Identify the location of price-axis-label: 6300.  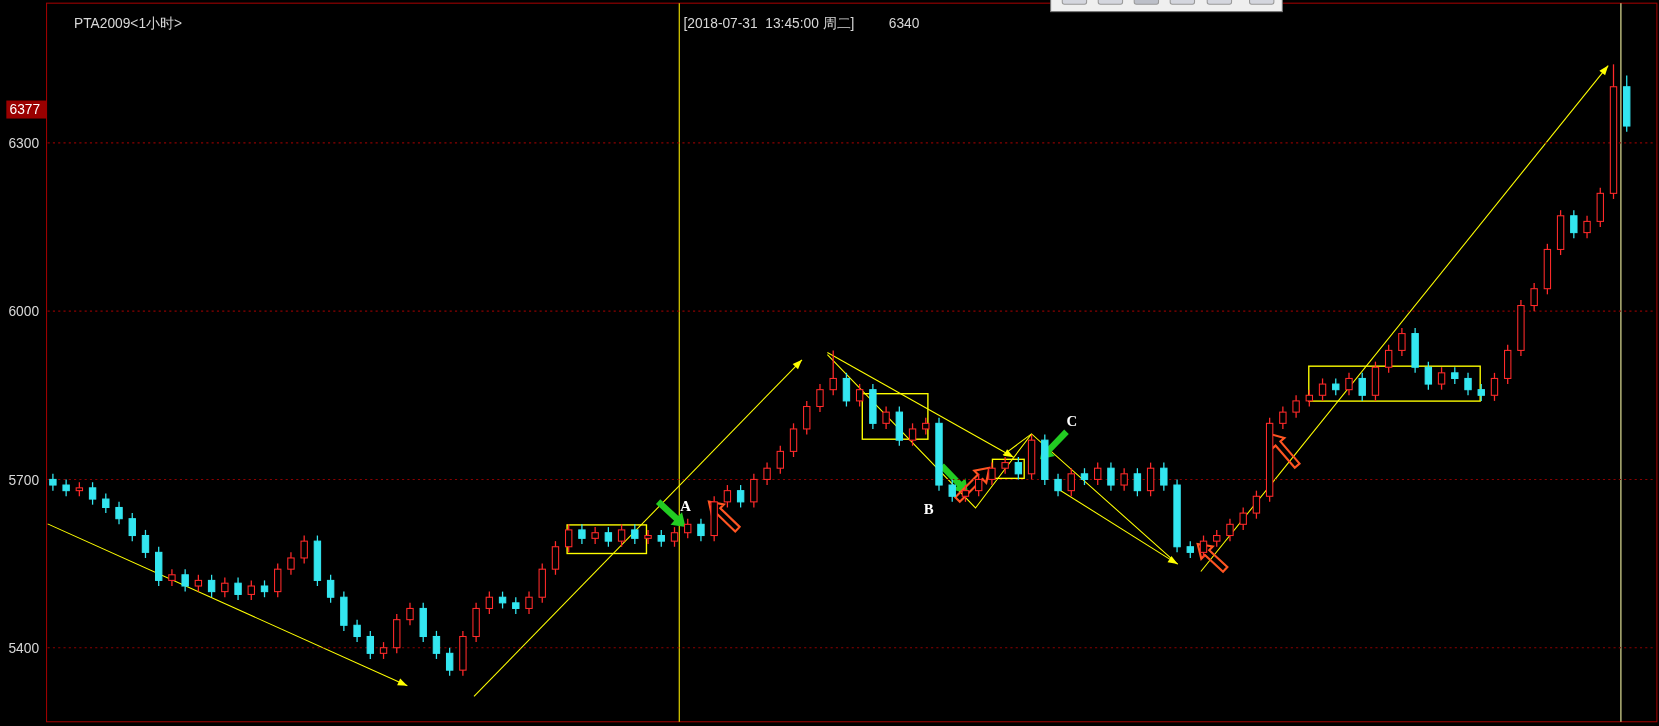
(24, 144).